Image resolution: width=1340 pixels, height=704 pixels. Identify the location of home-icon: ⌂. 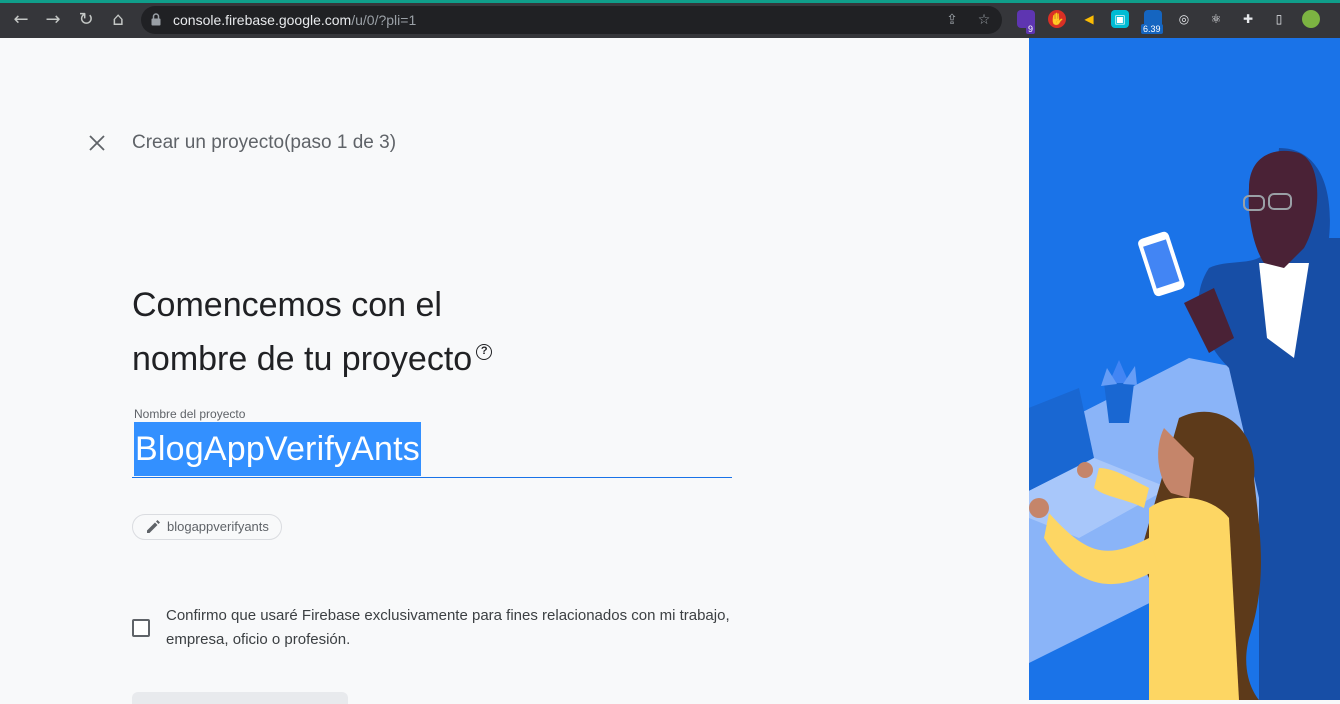
(118, 20).